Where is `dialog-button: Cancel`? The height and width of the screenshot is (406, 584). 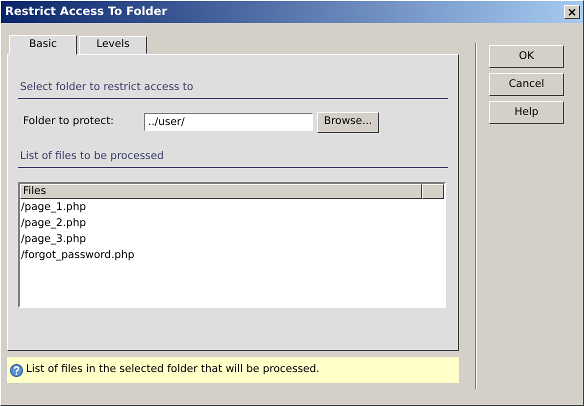 dialog-button: Cancel is located at coordinates (526, 84).